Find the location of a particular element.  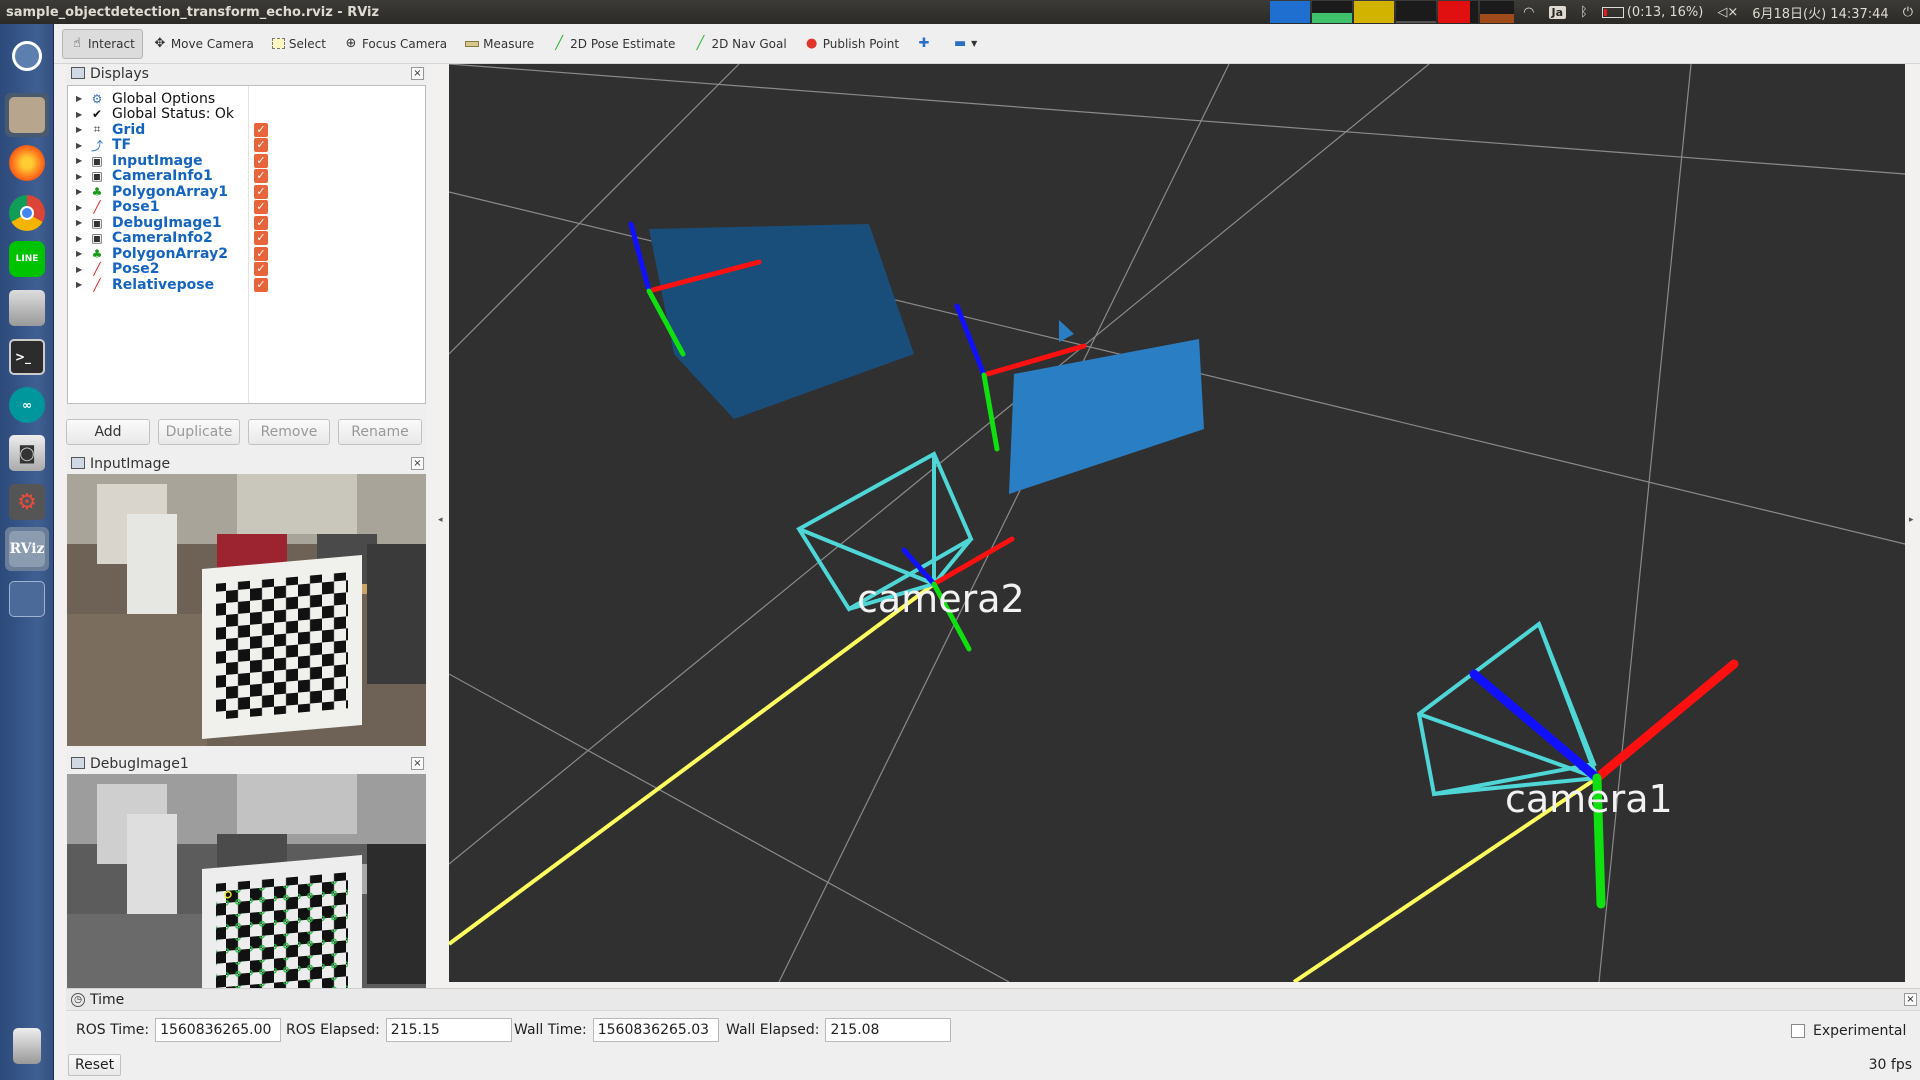

ros-time-field: ROS Time: 1560836265.00 is located at coordinates (179, 1030).